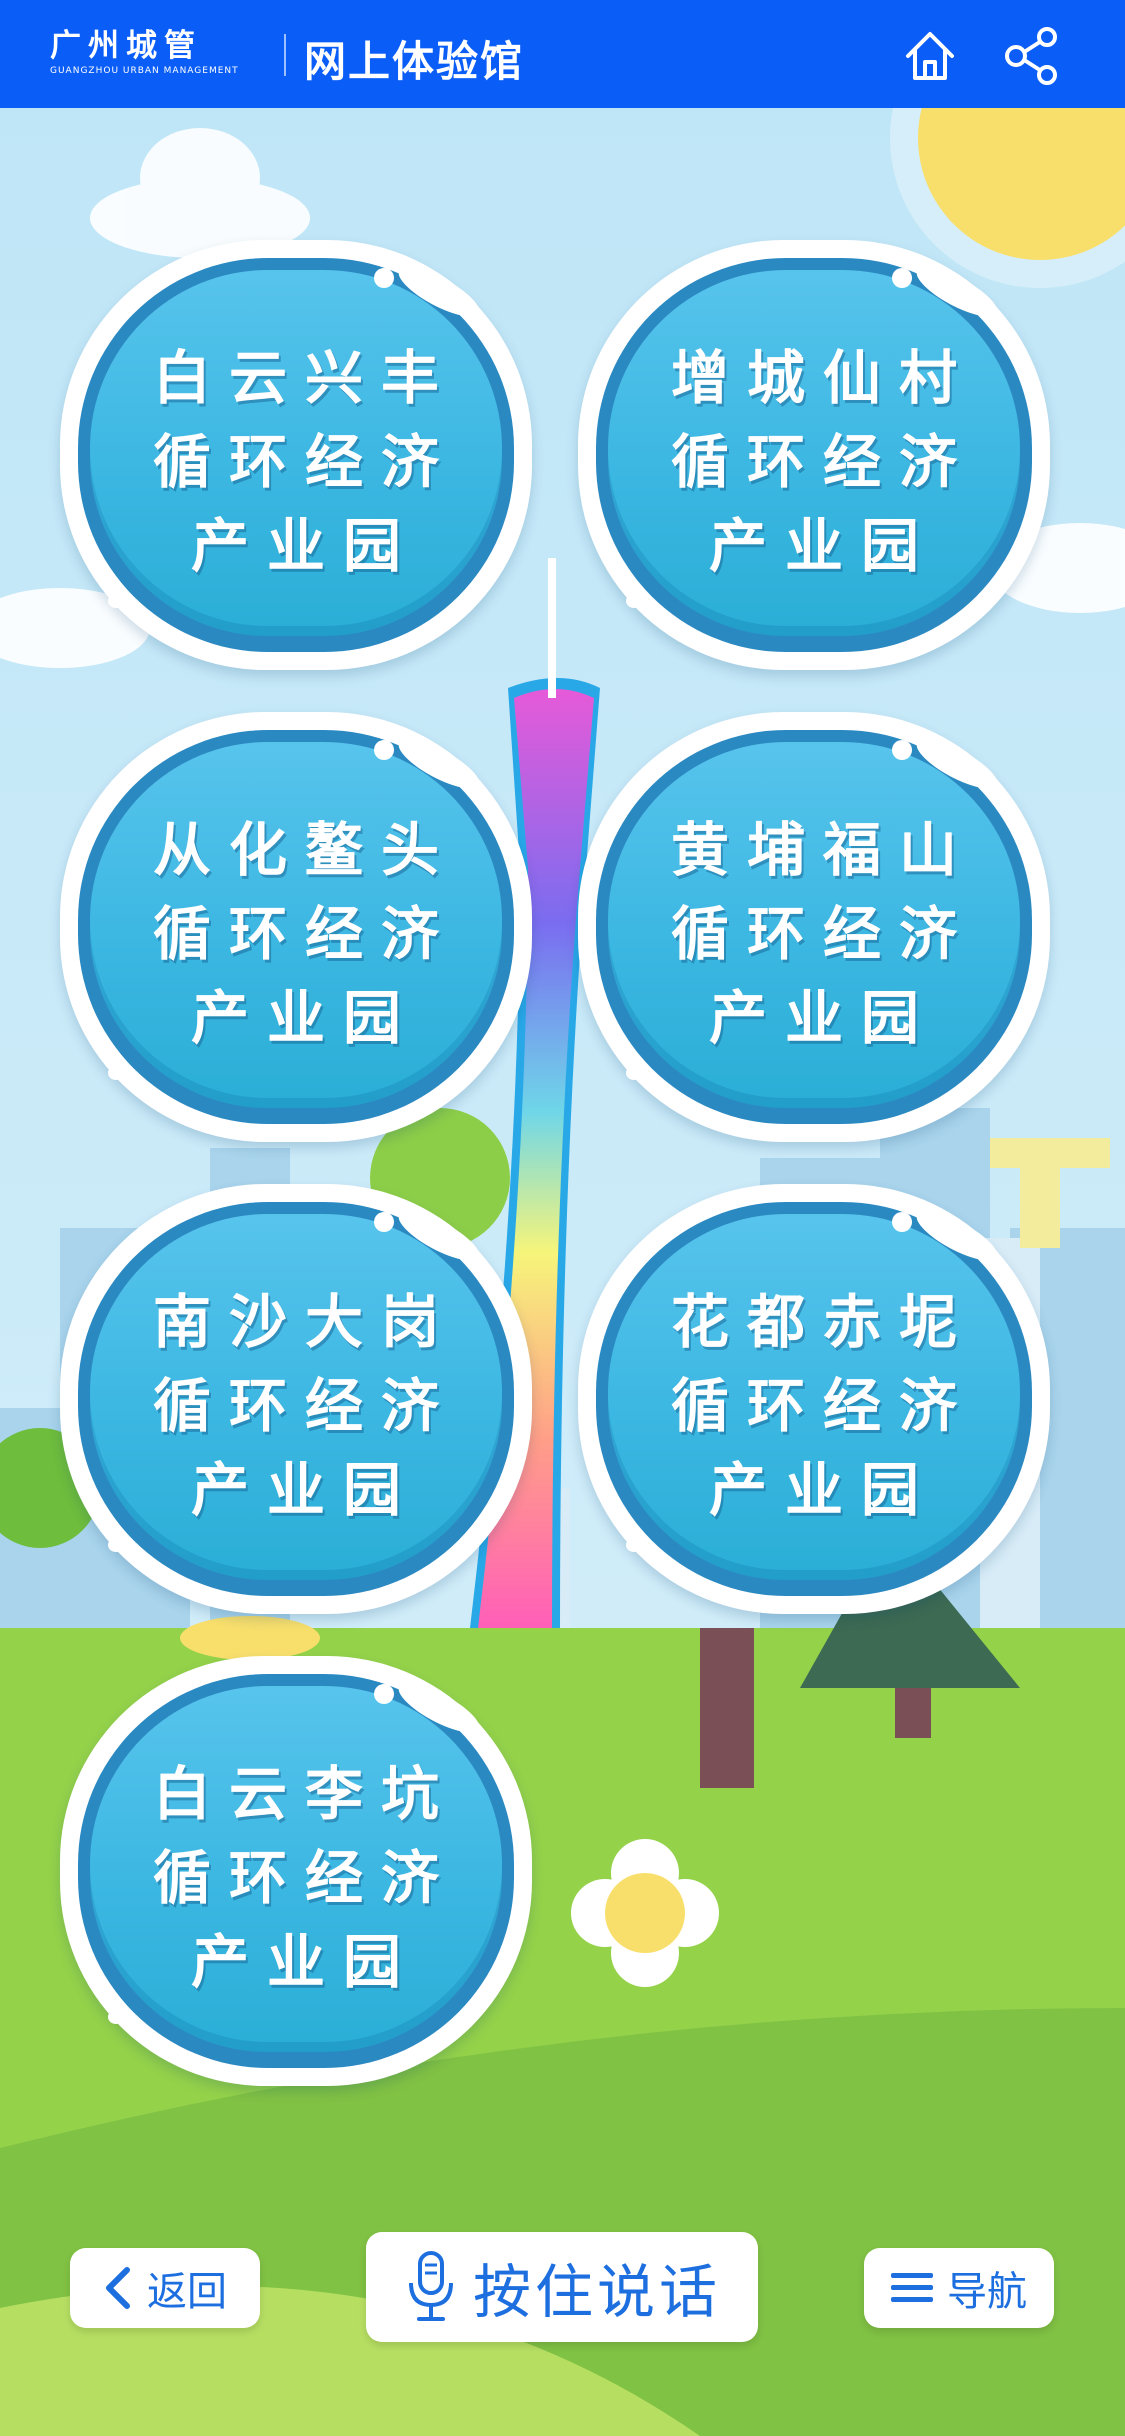  What do you see at coordinates (126, 46) in the screenshot?
I see `logo-chinese: 广州城管` at bounding box center [126, 46].